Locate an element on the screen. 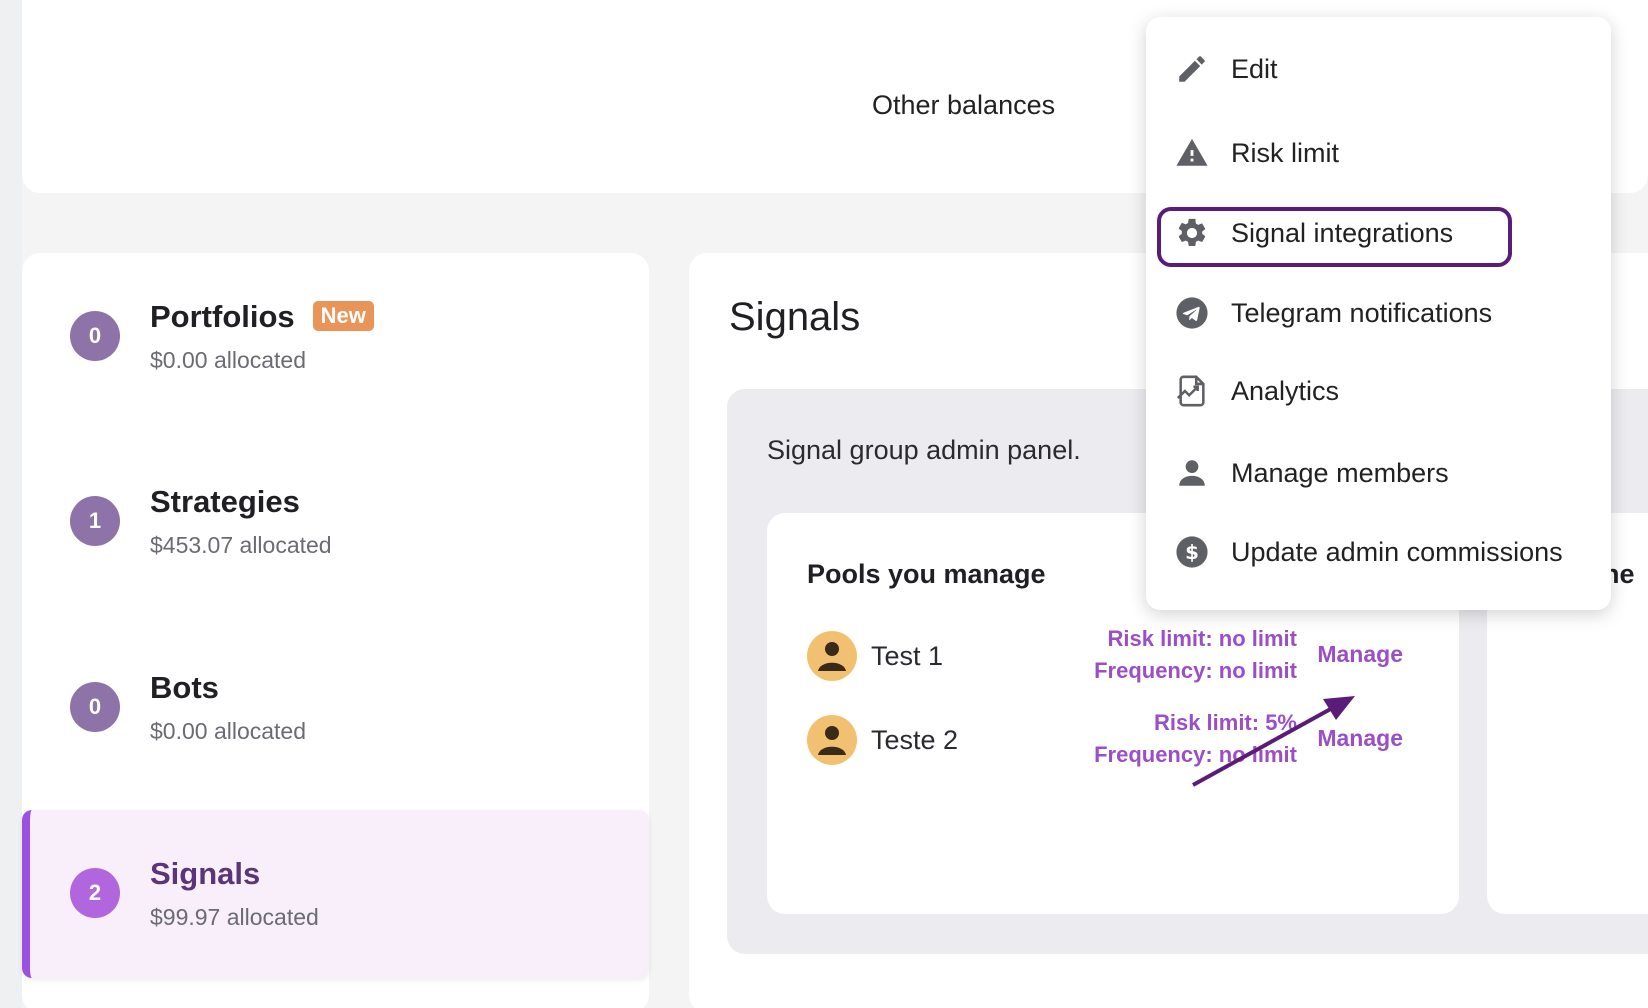 The image size is (1648, 1008). pool-limits: Risk limit: 5% Frequency: no limit is located at coordinates (1195, 739).